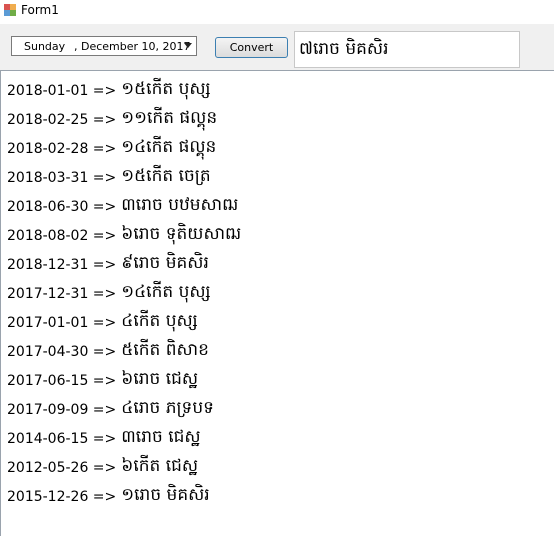 Image resolution: width=554 pixels, height=536 pixels. Describe the element at coordinates (277, 12) in the screenshot. I see `title-bar: Form1` at that location.